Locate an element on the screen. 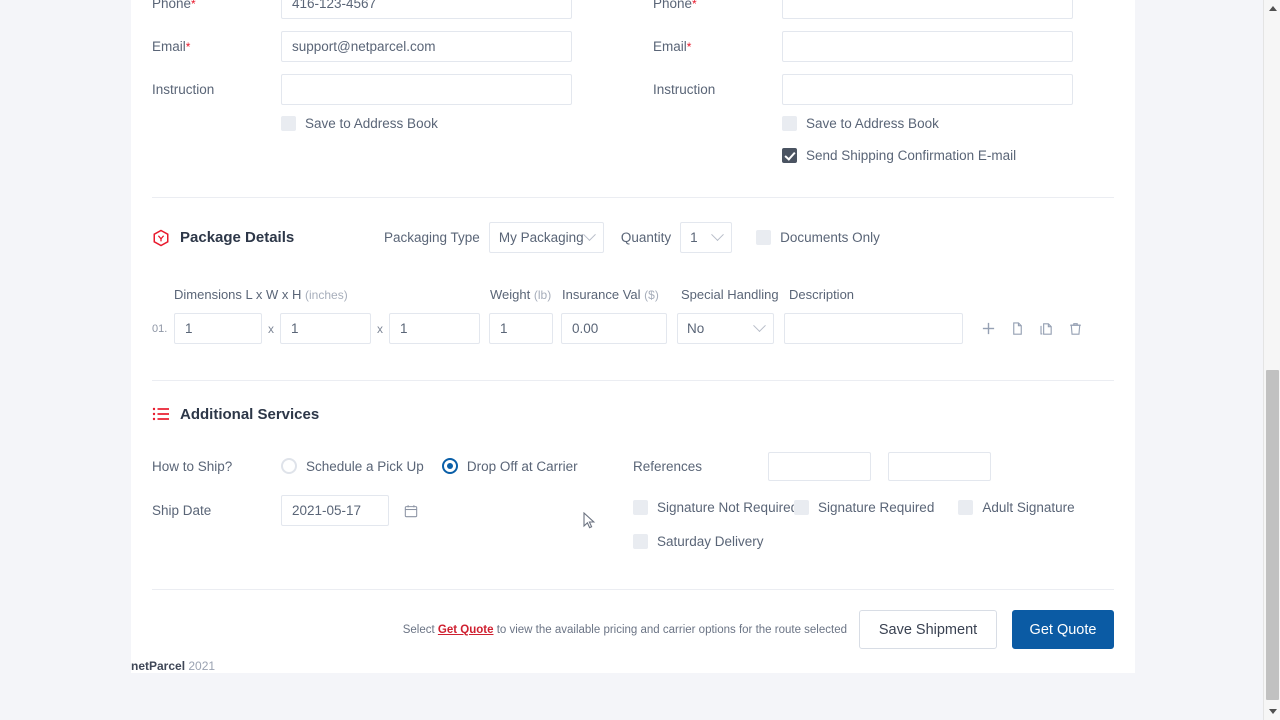 The width and height of the screenshot is (1280, 720). instruction-row: Instruction Instruction is located at coordinates (633, 89).